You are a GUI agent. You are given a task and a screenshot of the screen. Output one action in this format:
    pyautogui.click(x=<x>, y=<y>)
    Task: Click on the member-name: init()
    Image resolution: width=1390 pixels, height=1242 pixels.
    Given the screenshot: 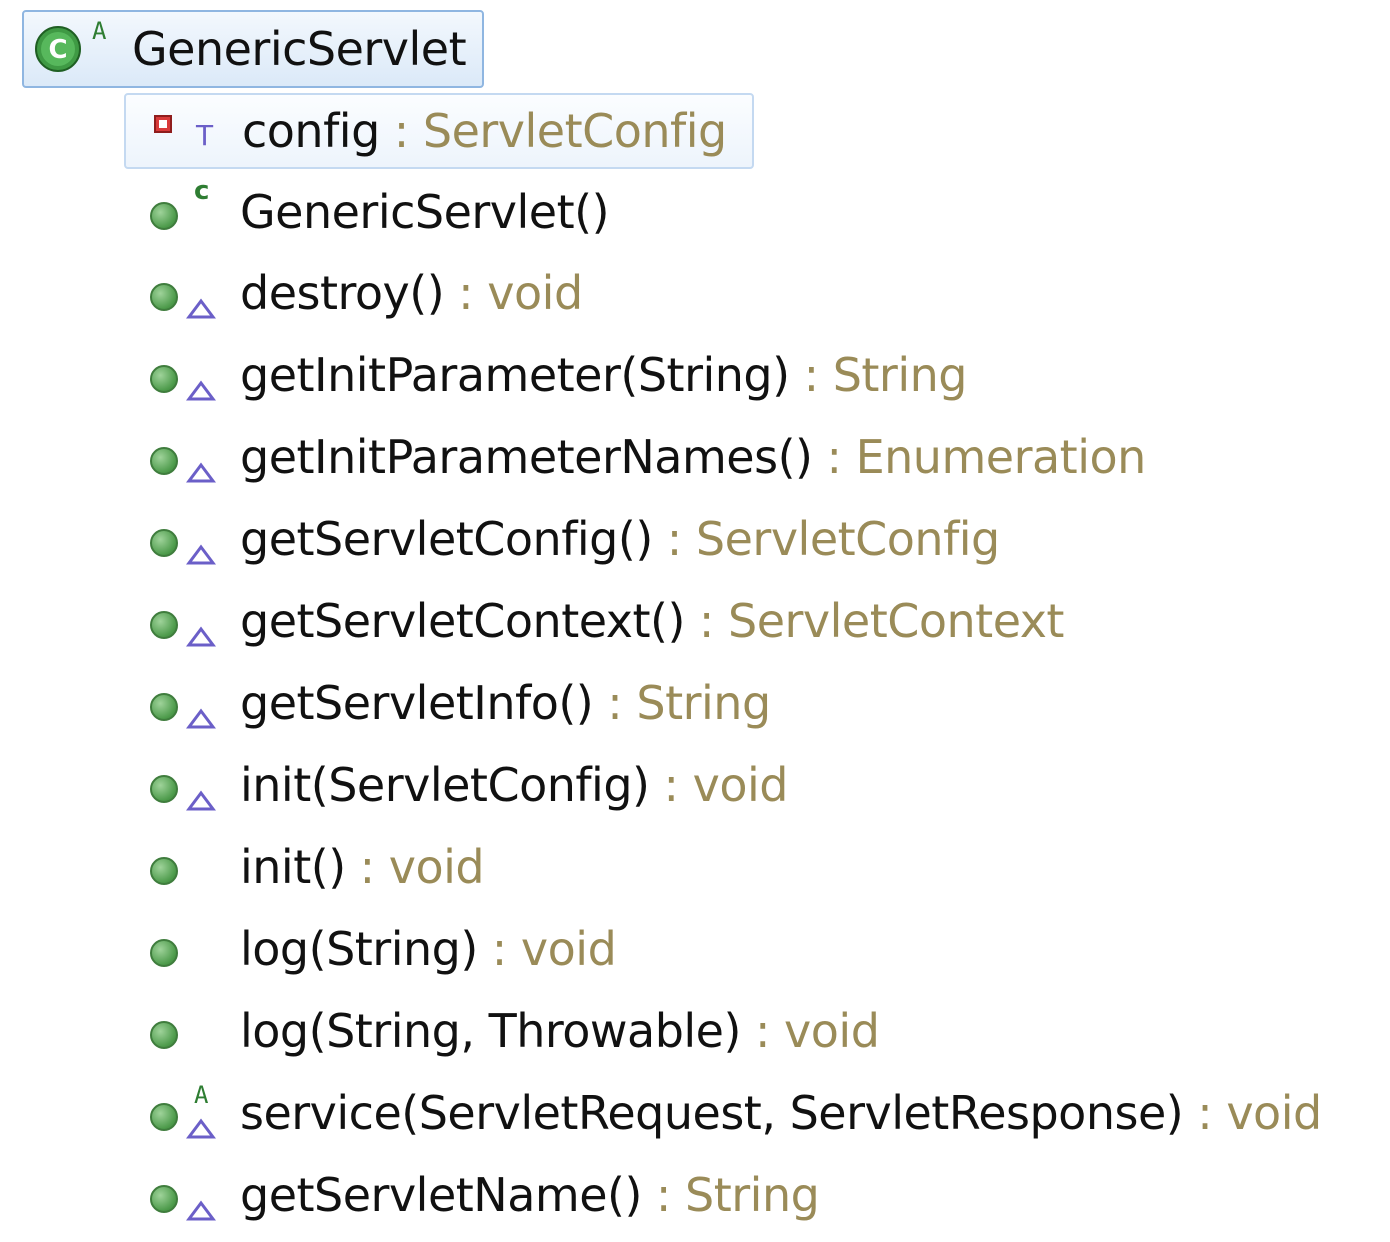 What is the action you would take?
    pyautogui.click(x=293, y=867)
    